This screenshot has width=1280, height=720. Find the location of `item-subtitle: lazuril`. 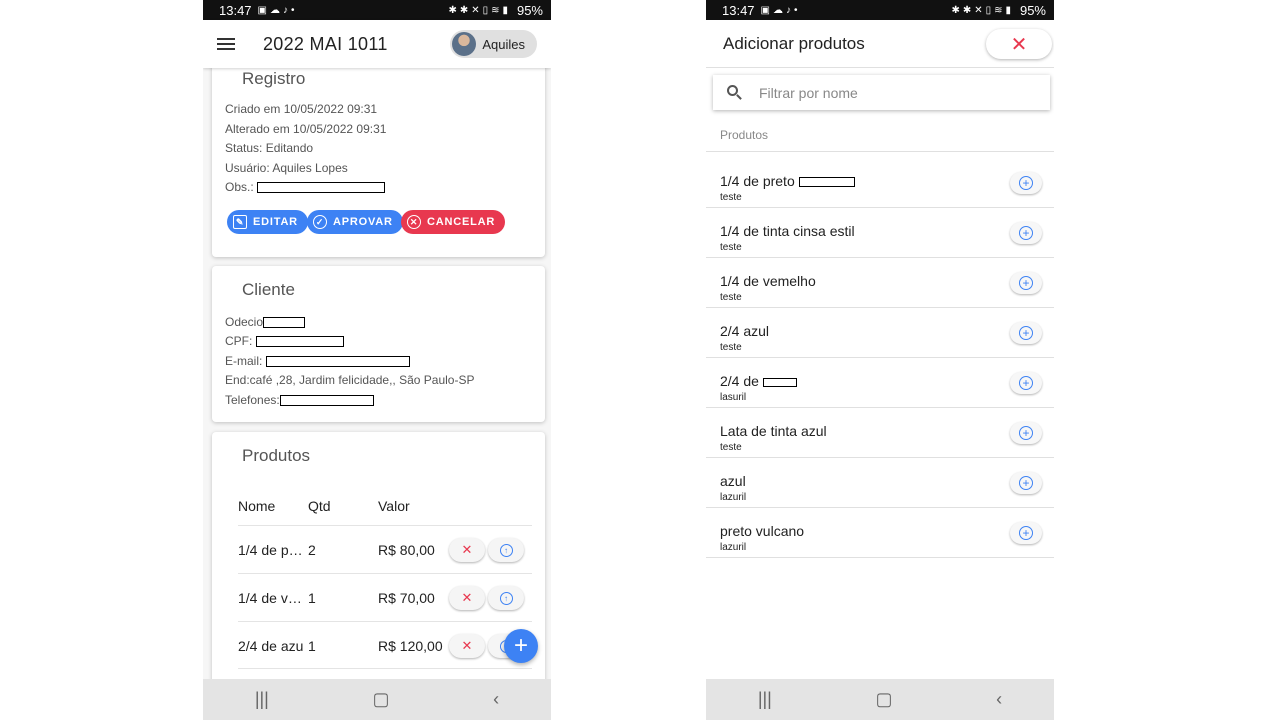

item-subtitle: lazuril is located at coordinates (733, 547).